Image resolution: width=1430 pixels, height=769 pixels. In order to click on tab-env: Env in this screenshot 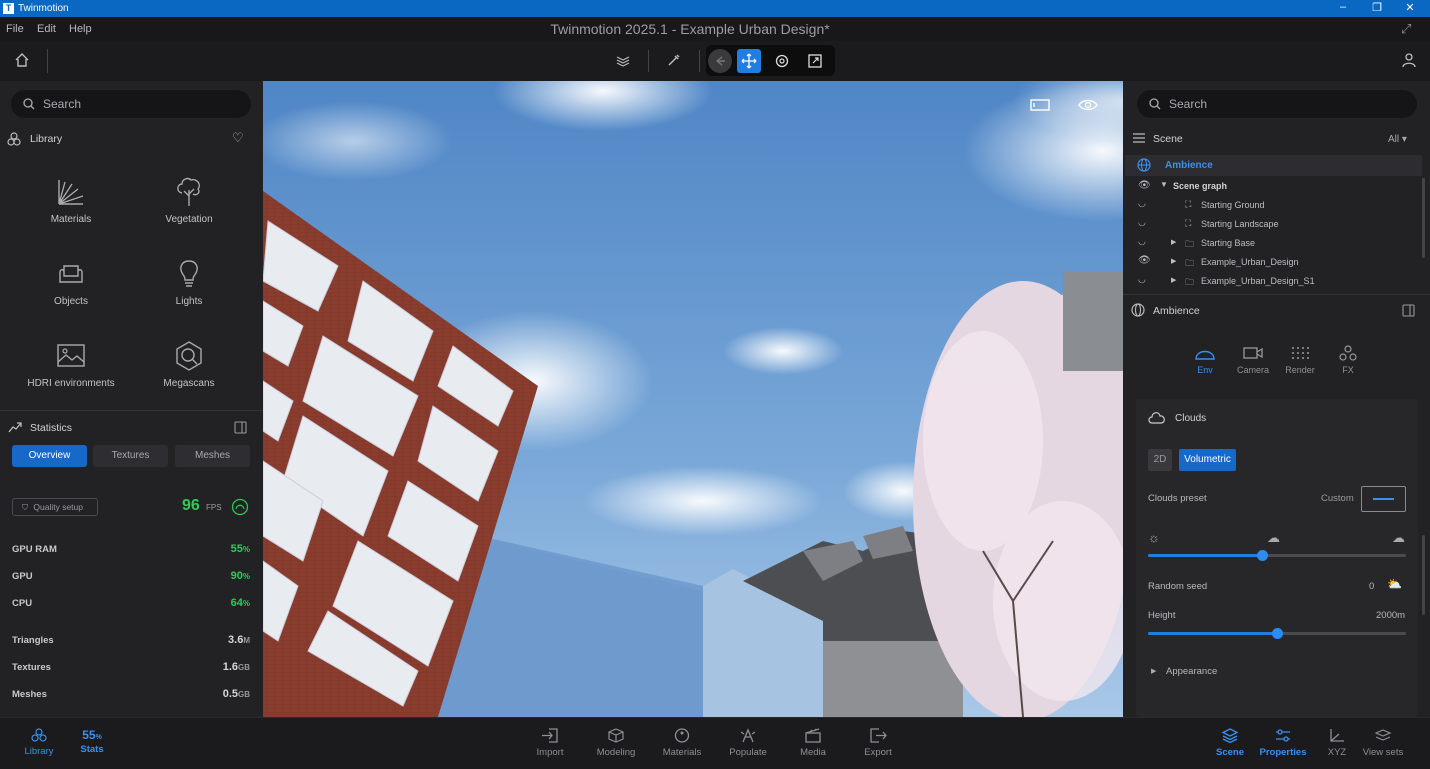, I will do `click(1205, 360)`.